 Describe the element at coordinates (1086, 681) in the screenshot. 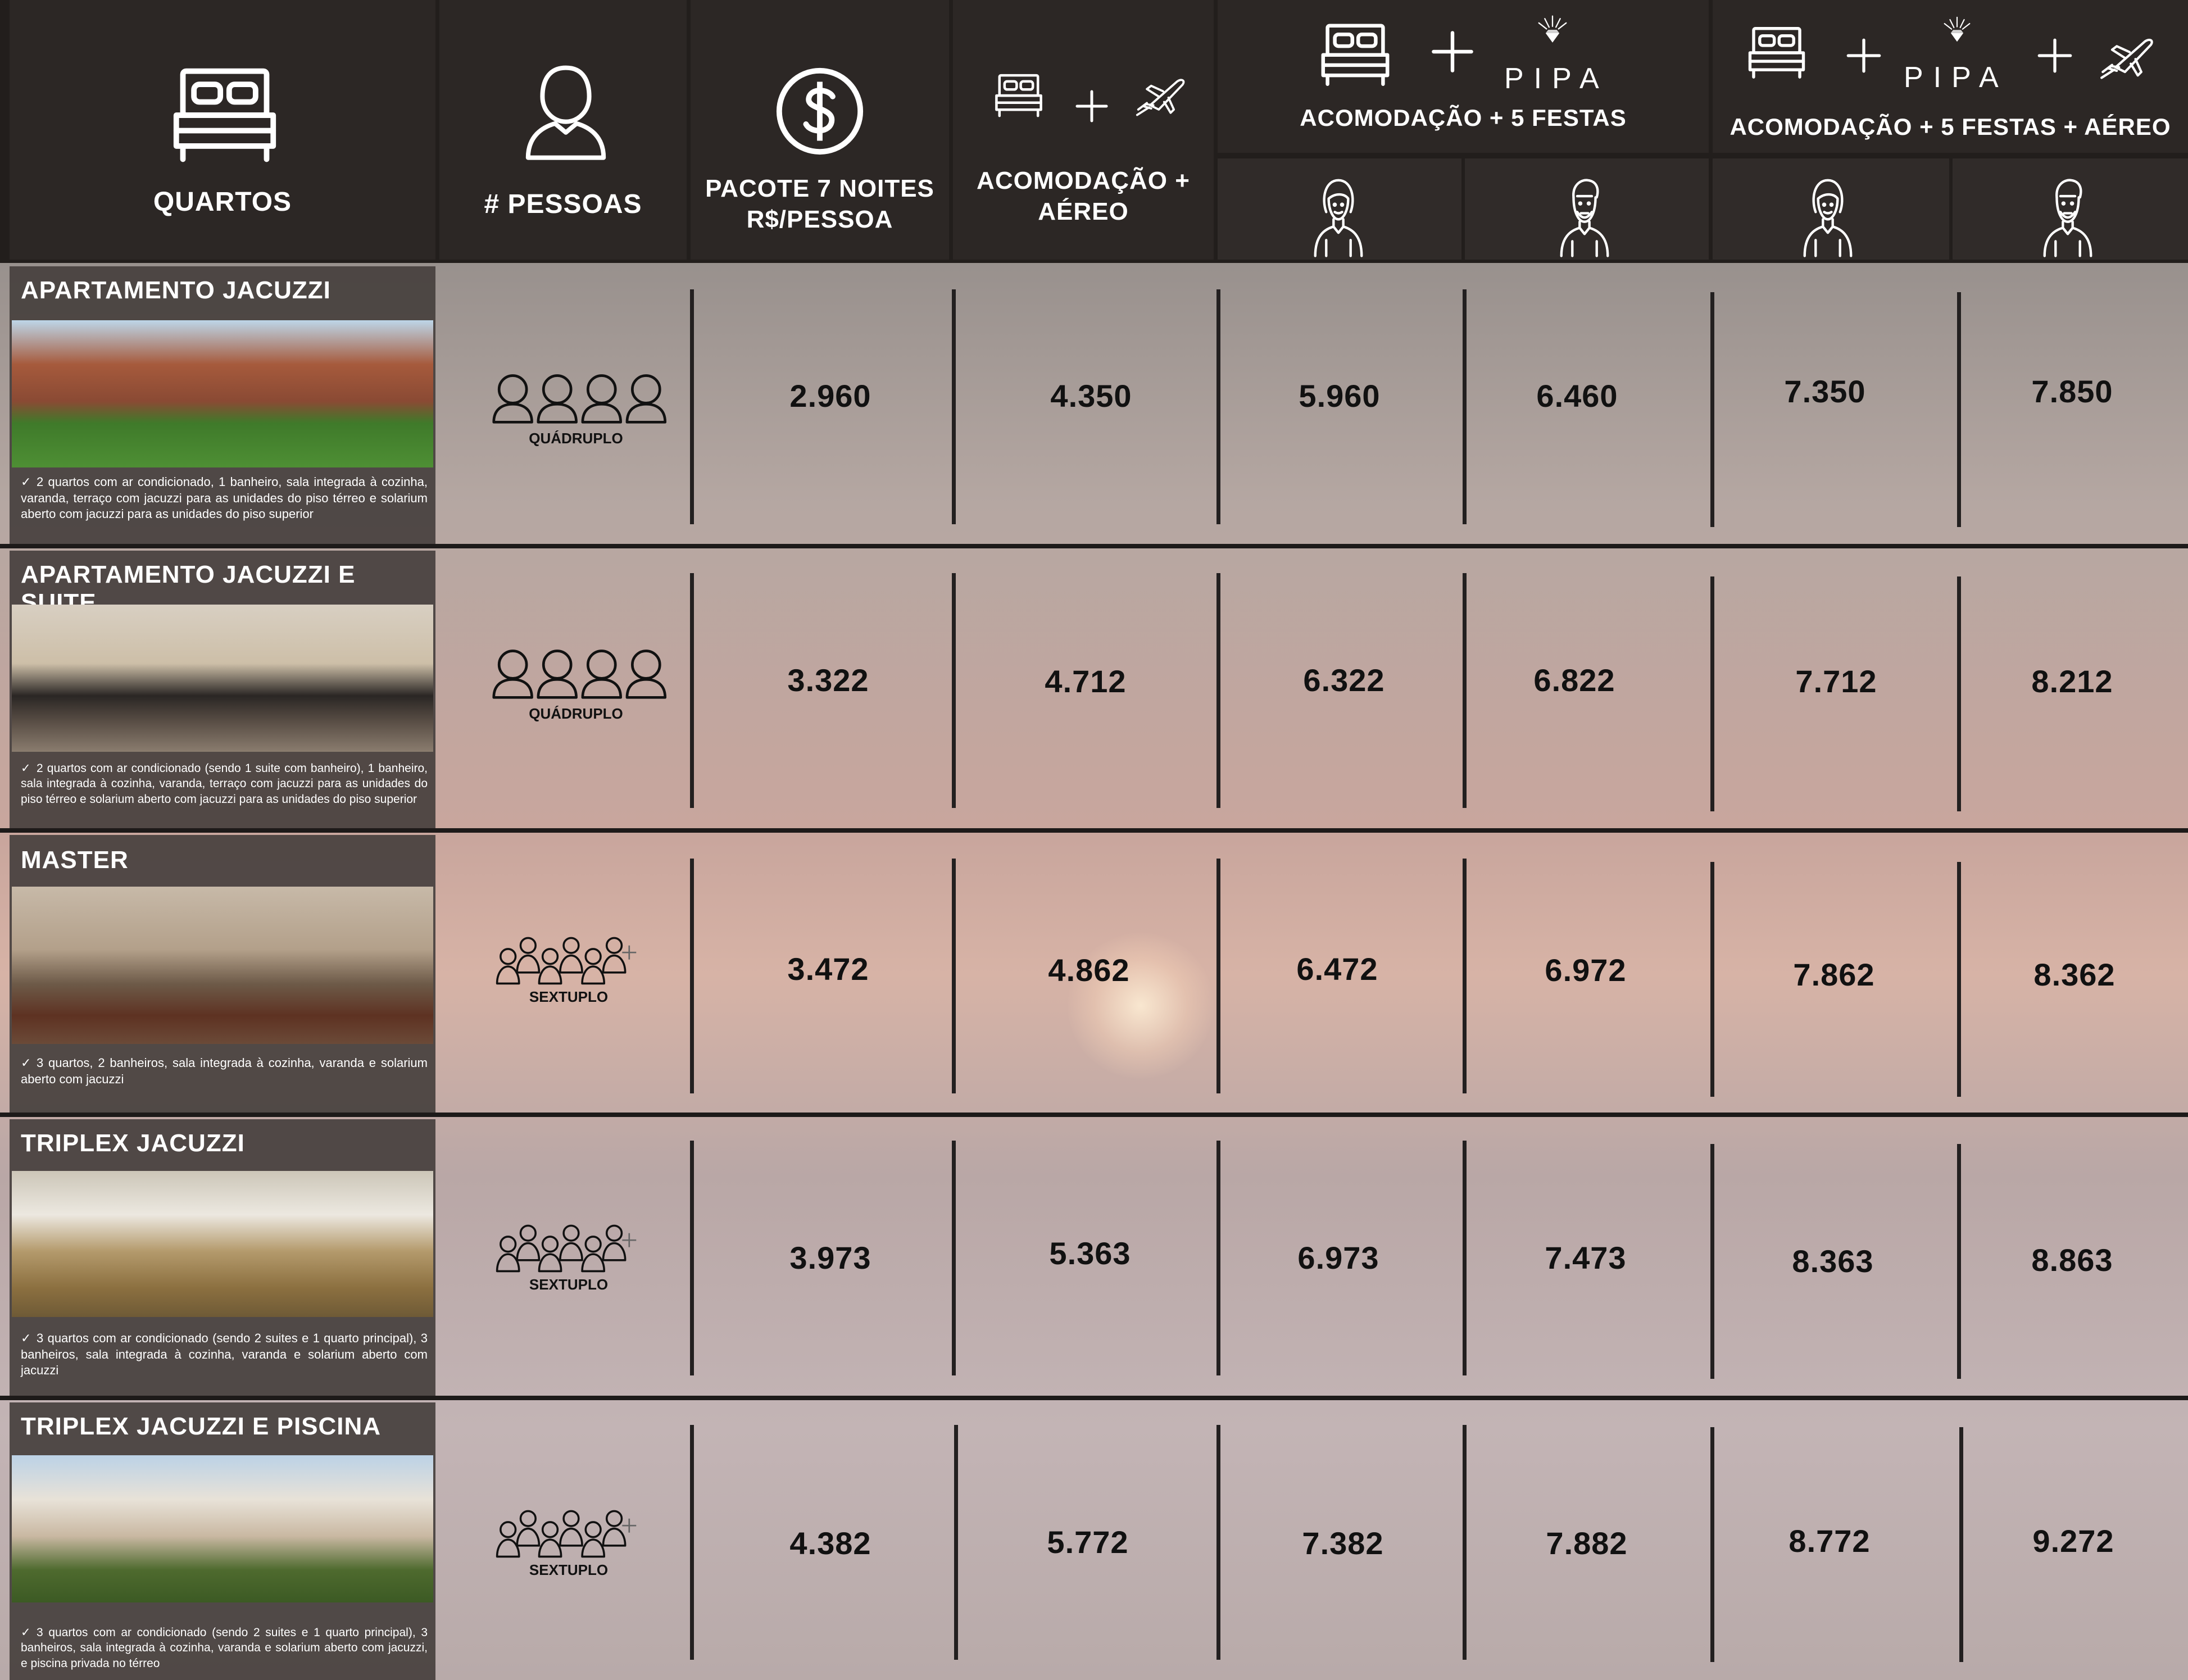

I see `price-acom-aereo: 4.712` at that location.